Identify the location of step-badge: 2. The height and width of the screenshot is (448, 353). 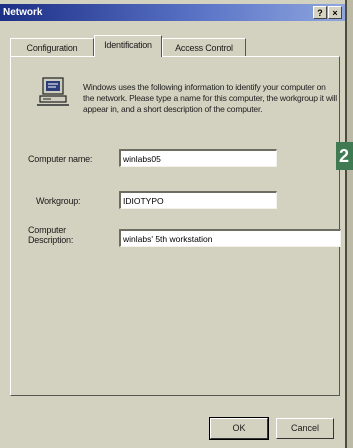
(344, 156).